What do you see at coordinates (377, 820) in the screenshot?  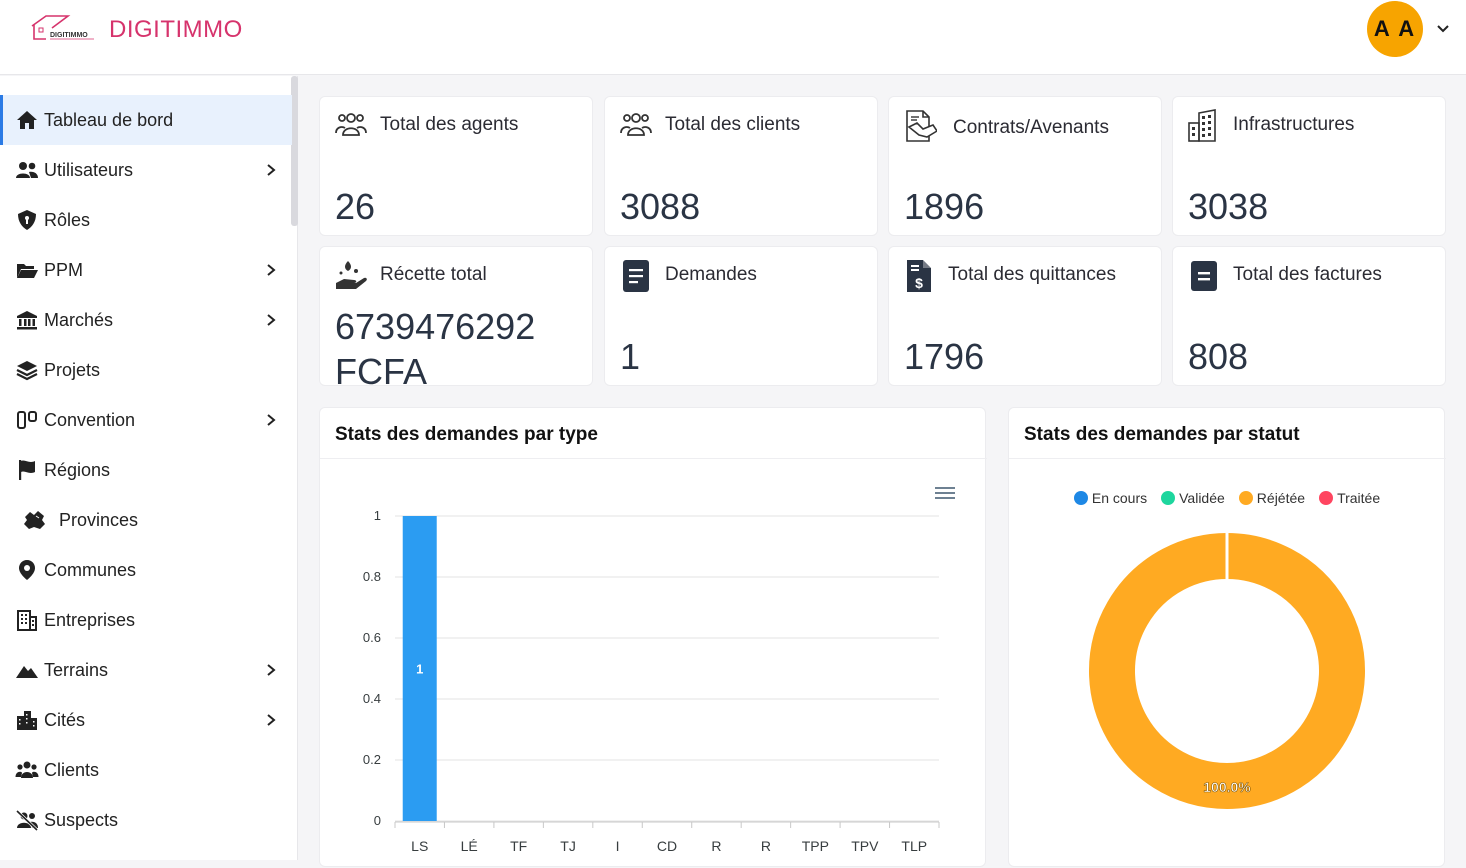 I see `y-tick-label: 0` at bounding box center [377, 820].